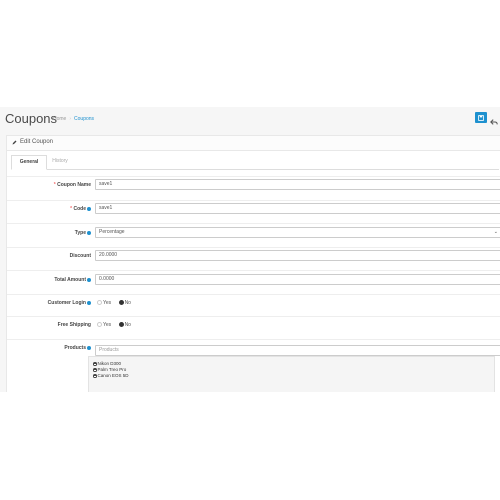  Describe the element at coordinates (14, 142) in the screenshot. I see `pencil-icon` at that location.